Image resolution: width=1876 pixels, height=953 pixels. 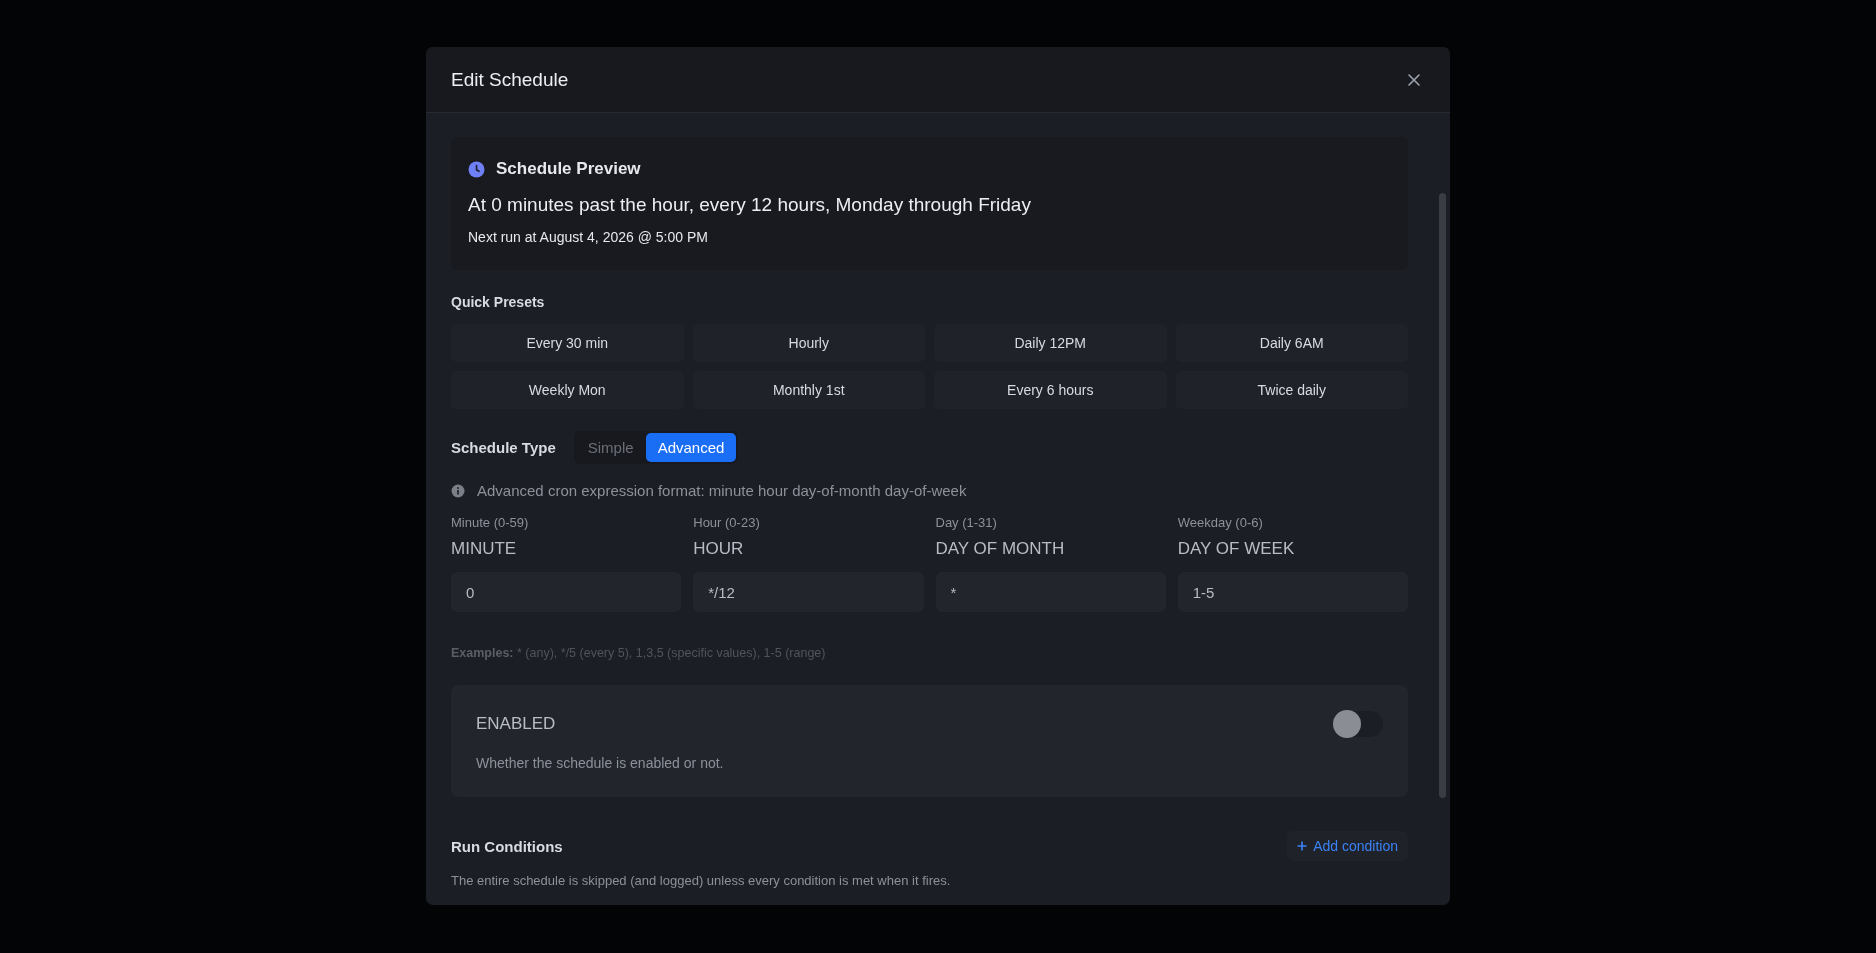 What do you see at coordinates (1414, 79) in the screenshot?
I see `close-icon` at bounding box center [1414, 79].